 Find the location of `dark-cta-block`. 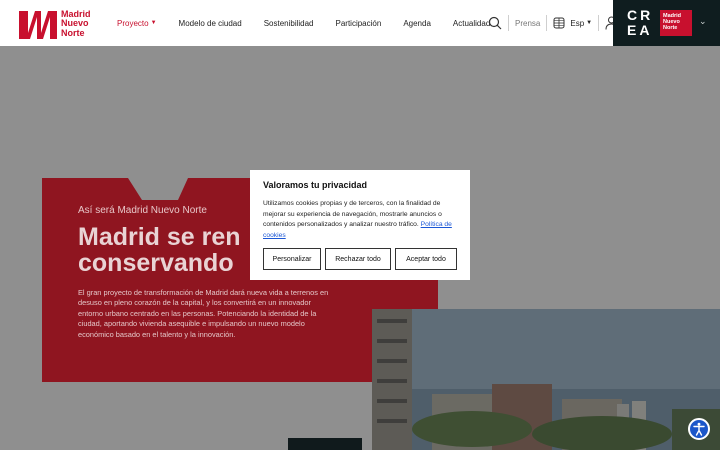

dark-cta-block is located at coordinates (325, 444).